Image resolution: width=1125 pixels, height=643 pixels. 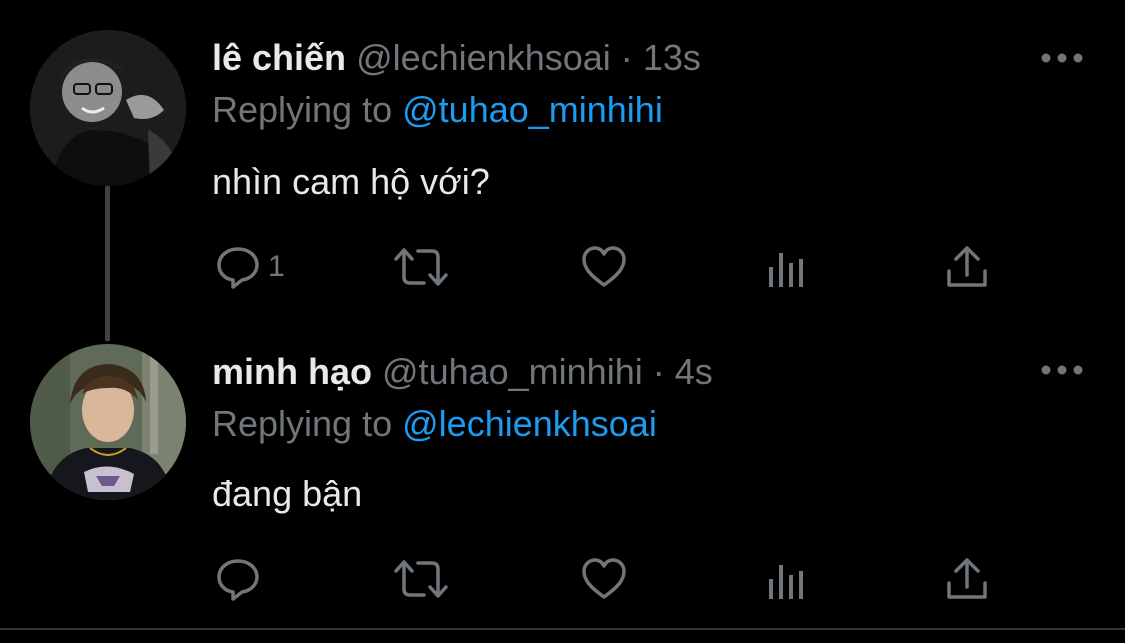 What do you see at coordinates (529, 423) in the screenshot?
I see `replying-to-handle: @lechienkhsoai` at bounding box center [529, 423].